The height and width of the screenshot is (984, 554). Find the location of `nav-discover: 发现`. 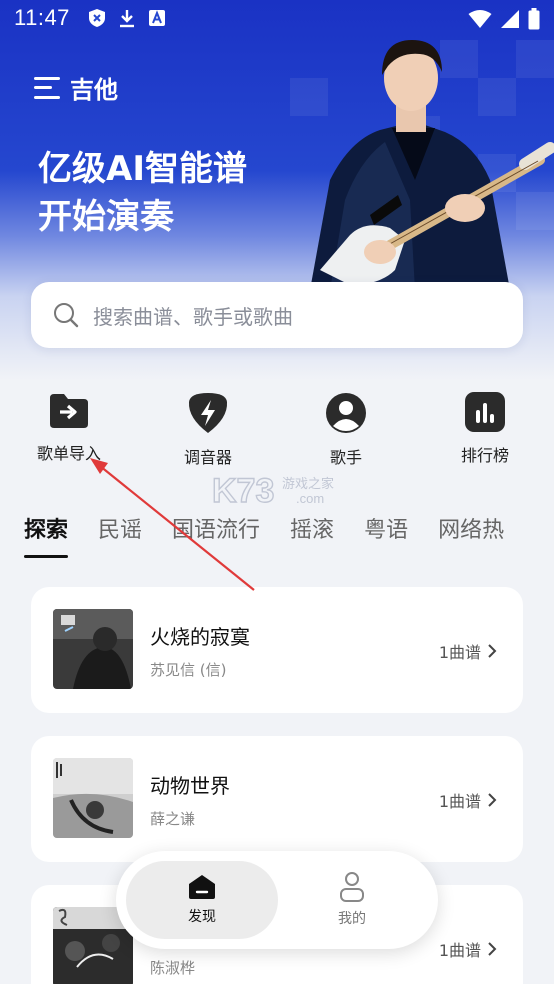

nav-discover: 发现 is located at coordinates (202, 900).